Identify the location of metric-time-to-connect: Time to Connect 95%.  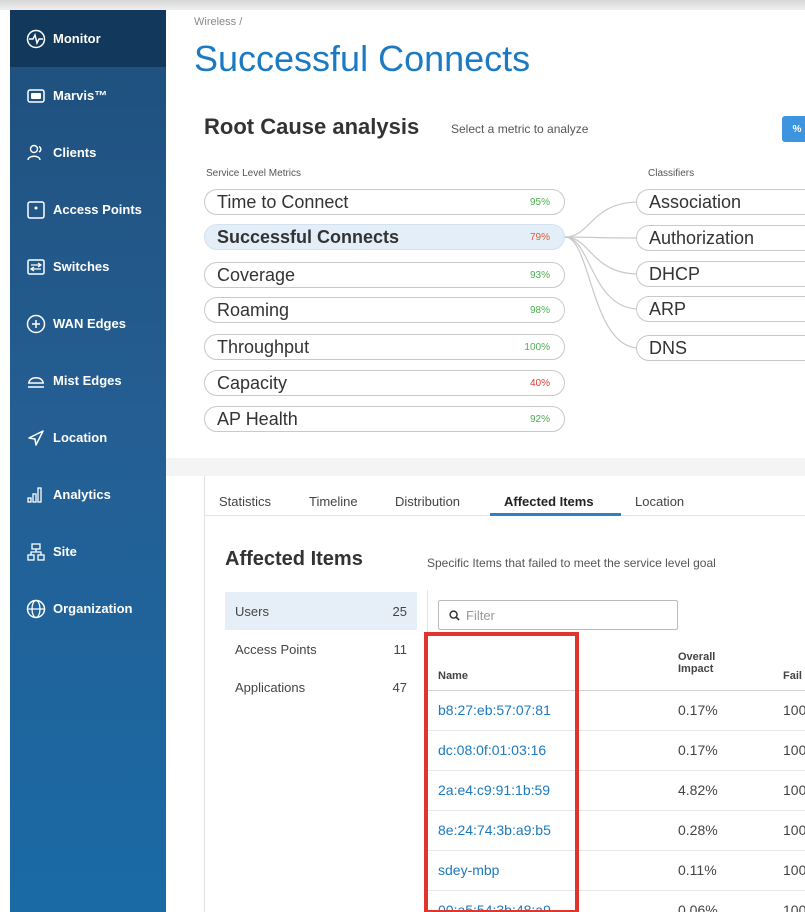
(384, 202).